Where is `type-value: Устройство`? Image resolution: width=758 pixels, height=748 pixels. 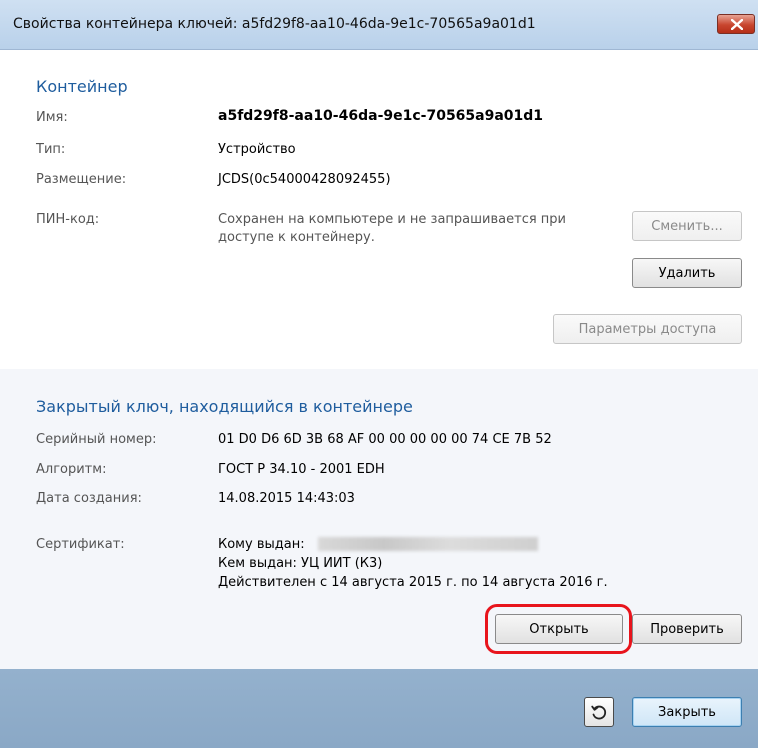
type-value: Устройство is located at coordinates (257, 149).